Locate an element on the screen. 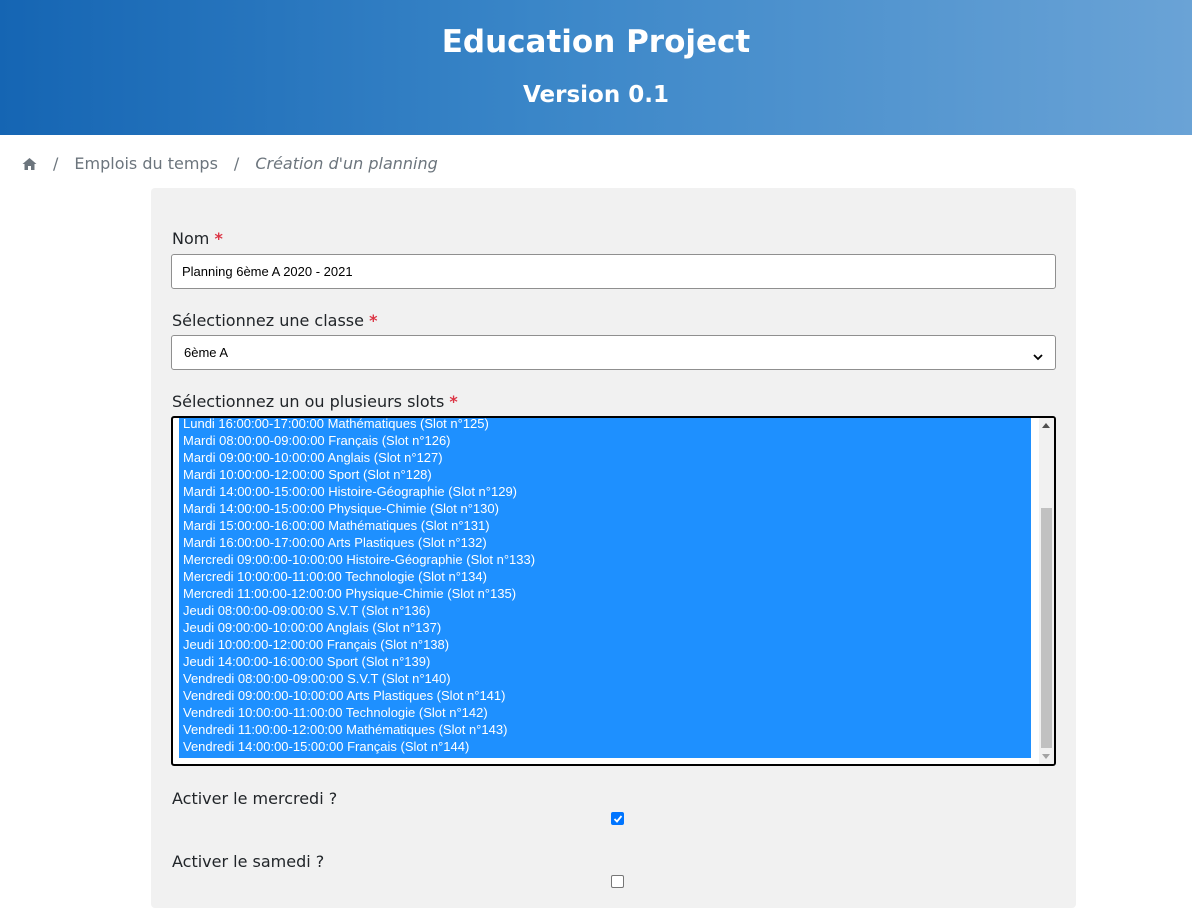 The image size is (1192, 908). breadcrumb-emplois-du-temps: Emplois du temps is located at coordinates (146, 163).